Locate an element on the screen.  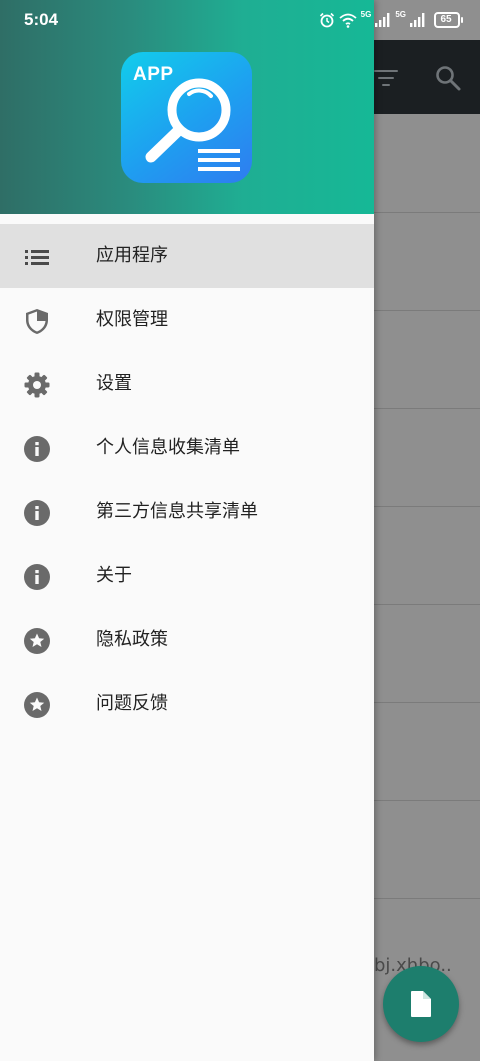
filter-icon is located at coordinates (386, 78).